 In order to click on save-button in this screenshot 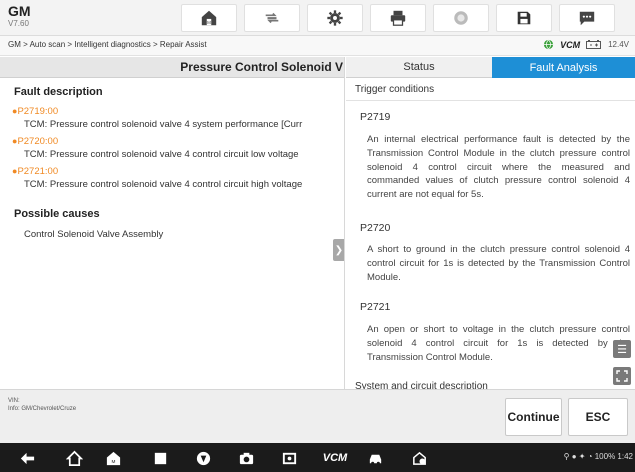, I will do `click(524, 18)`.